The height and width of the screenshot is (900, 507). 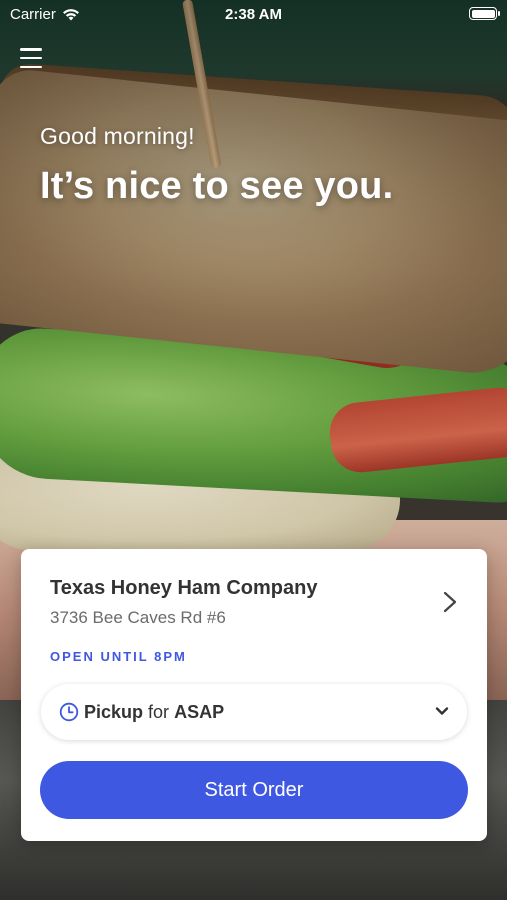 What do you see at coordinates (254, 712) in the screenshot?
I see `order-mode-selector: Pickup for ASAP` at bounding box center [254, 712].